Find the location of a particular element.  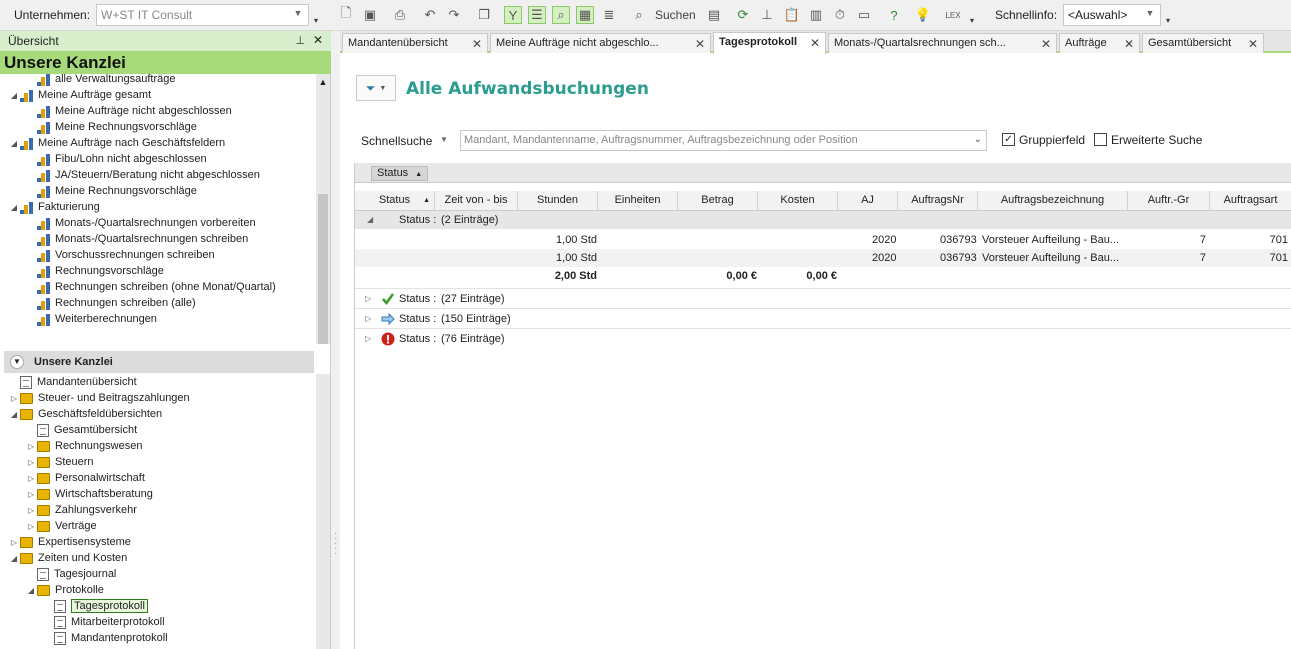

grid-icon: ▦ is located at coordinates (585, 15).